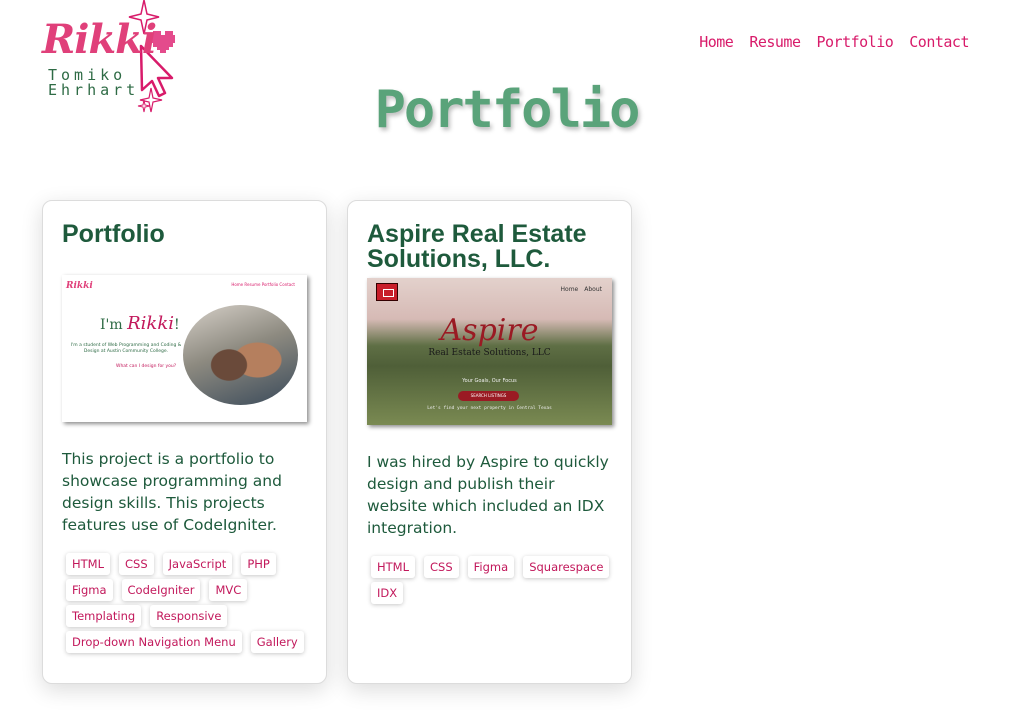 The width and height of the screenshot is (1033, 717). What do you see at coordinates (775, 42) in the screenshot?
I see `nav-link-resume: Resume` at bounding box center [775, 42].